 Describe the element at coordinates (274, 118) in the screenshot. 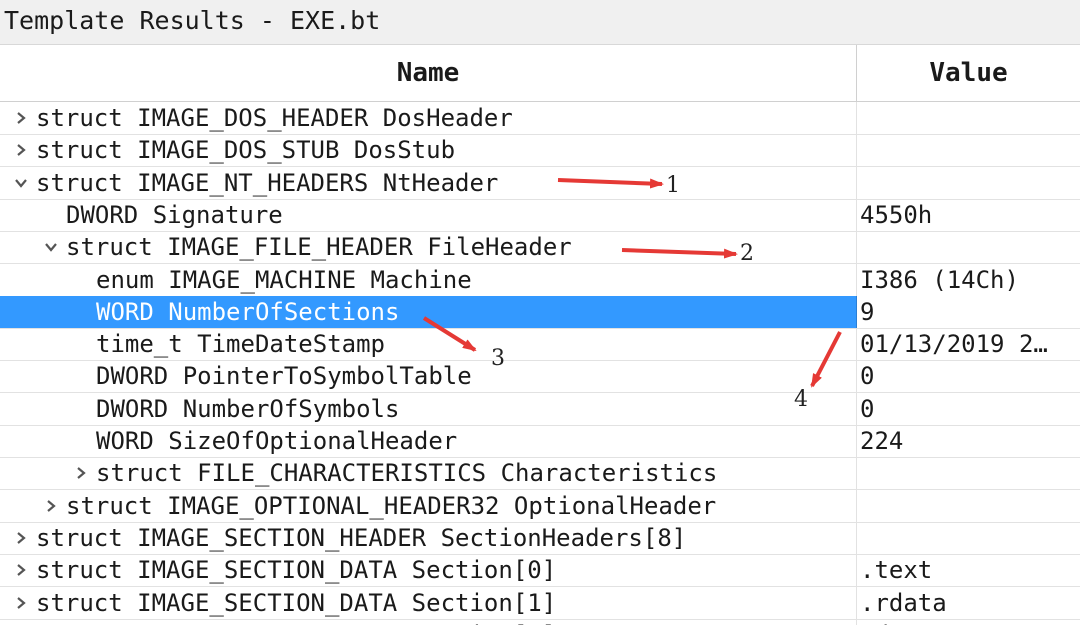

I see `row-name-label: struct IMAGE_DOS_HEADER DosHeader` at that location.